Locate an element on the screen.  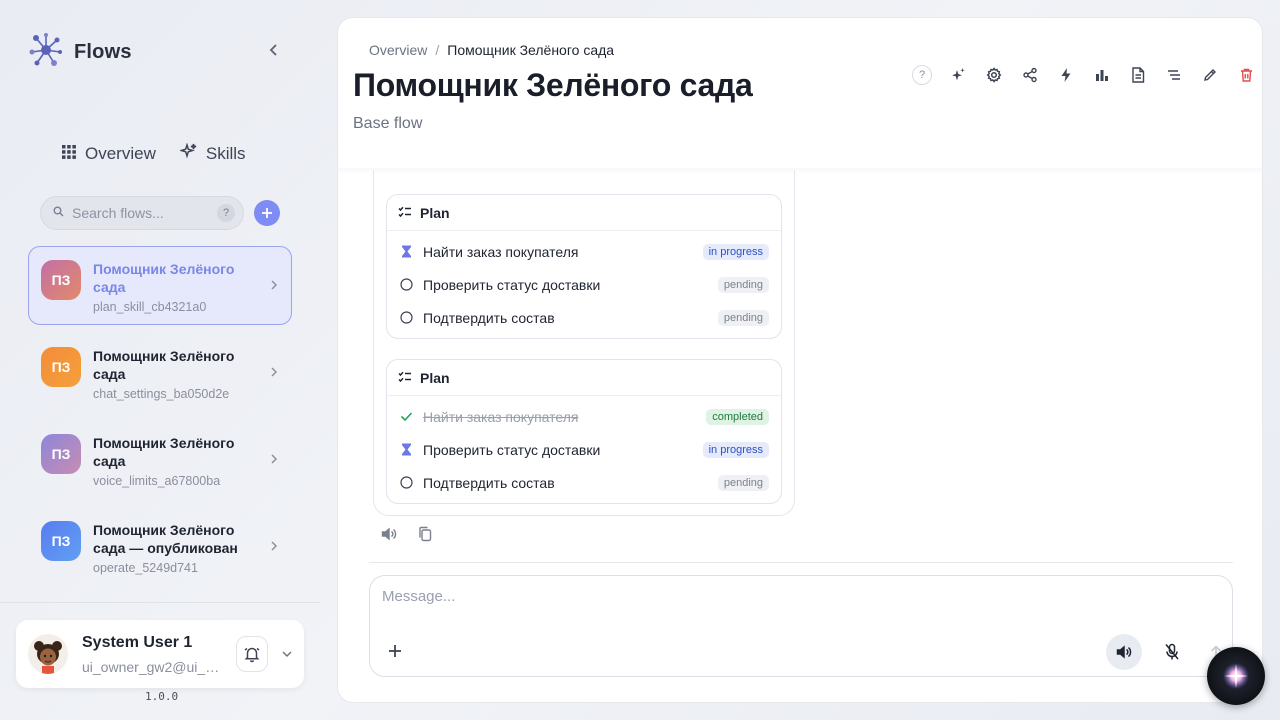
assistant-orb-button is located at coordinates (1236, 676).